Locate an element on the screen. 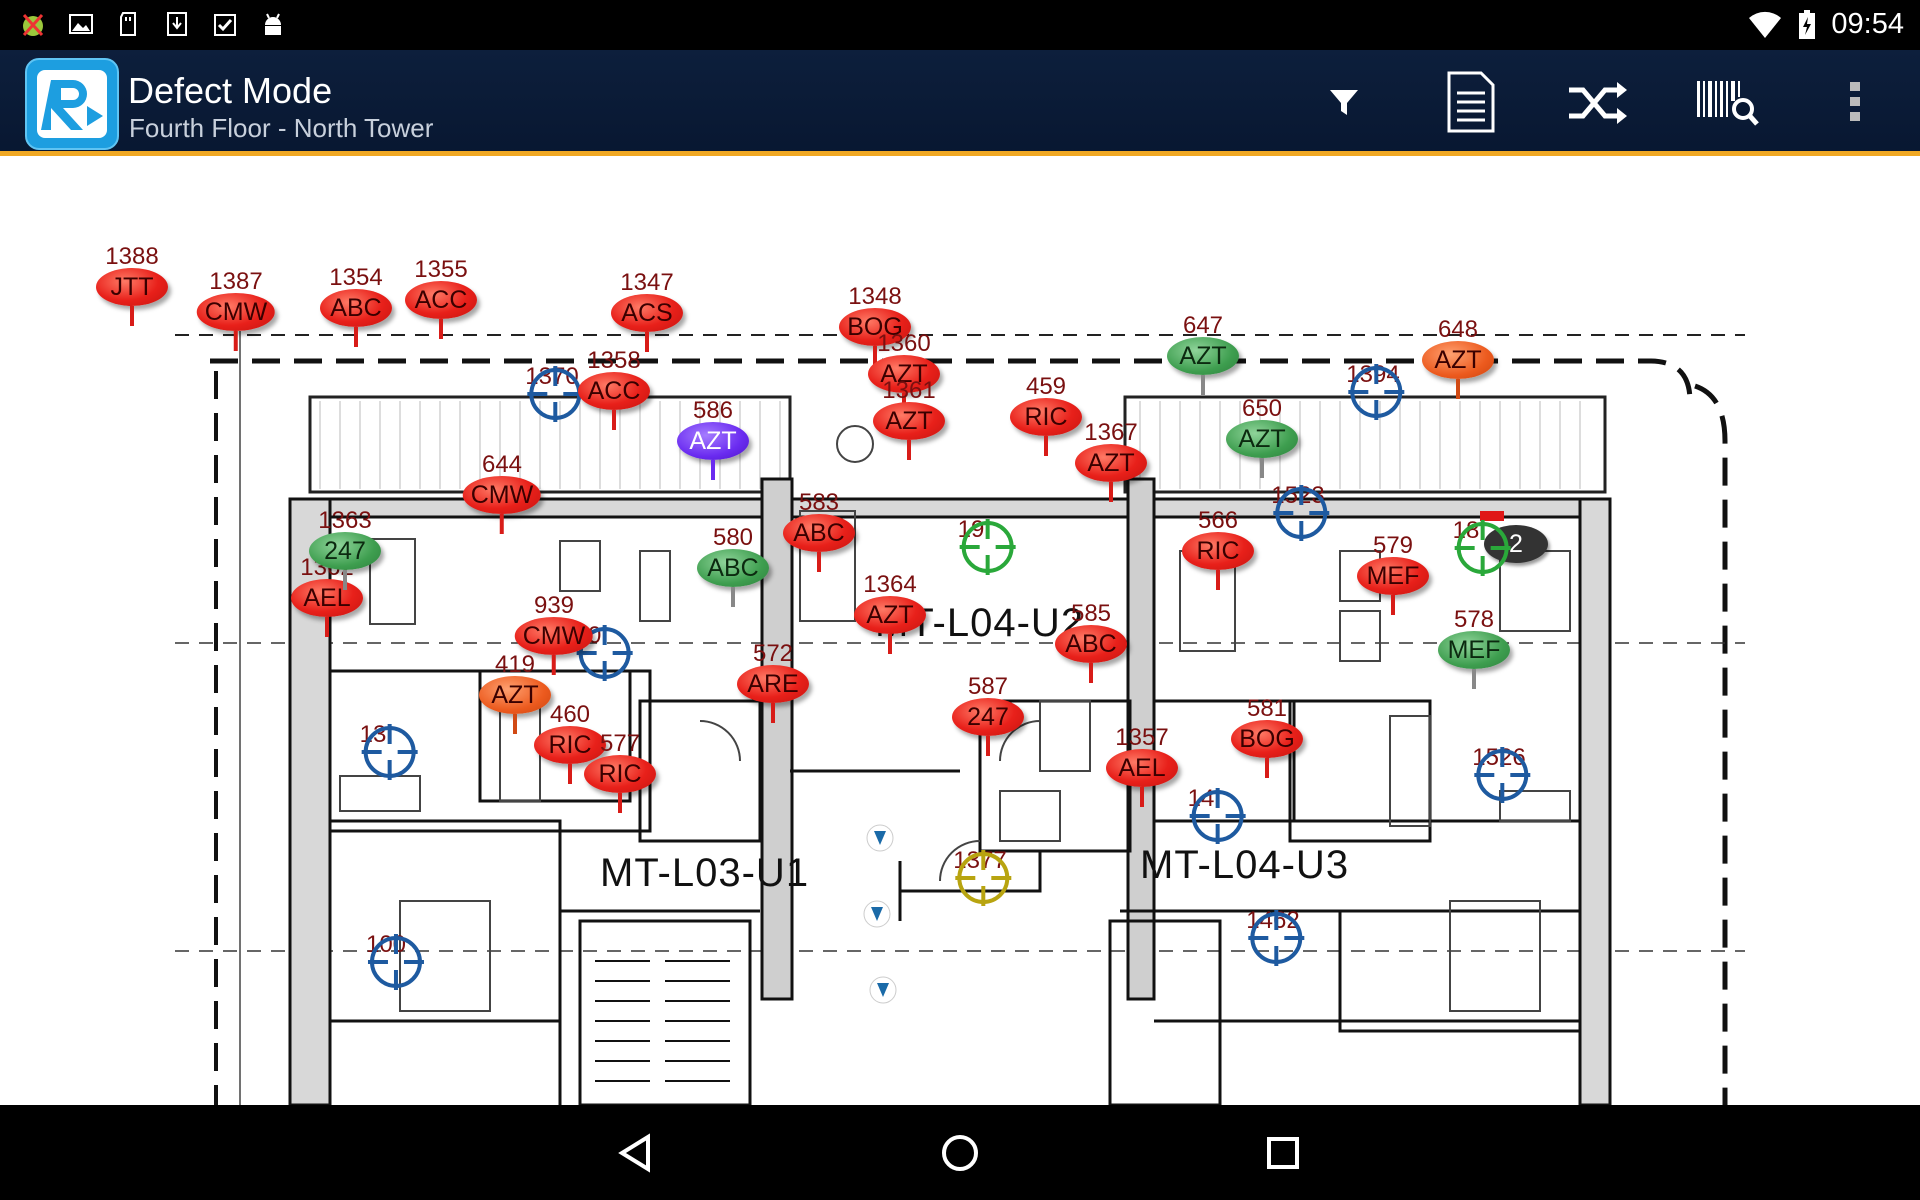 The width and height of the screenshot is (1920, 1200). overflow-menu-icon is located at coordinates (1855, 101).